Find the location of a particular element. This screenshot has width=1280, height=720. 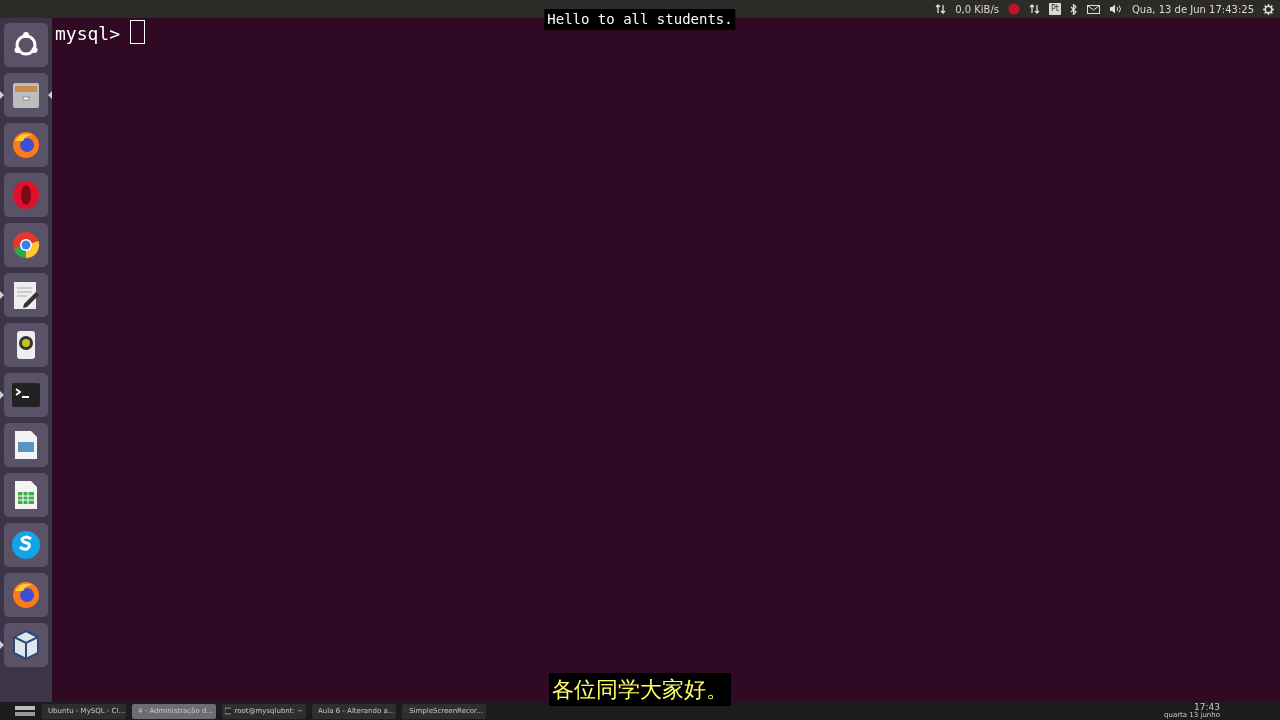

record-dot-icon is located at coordinates (1014, 9).